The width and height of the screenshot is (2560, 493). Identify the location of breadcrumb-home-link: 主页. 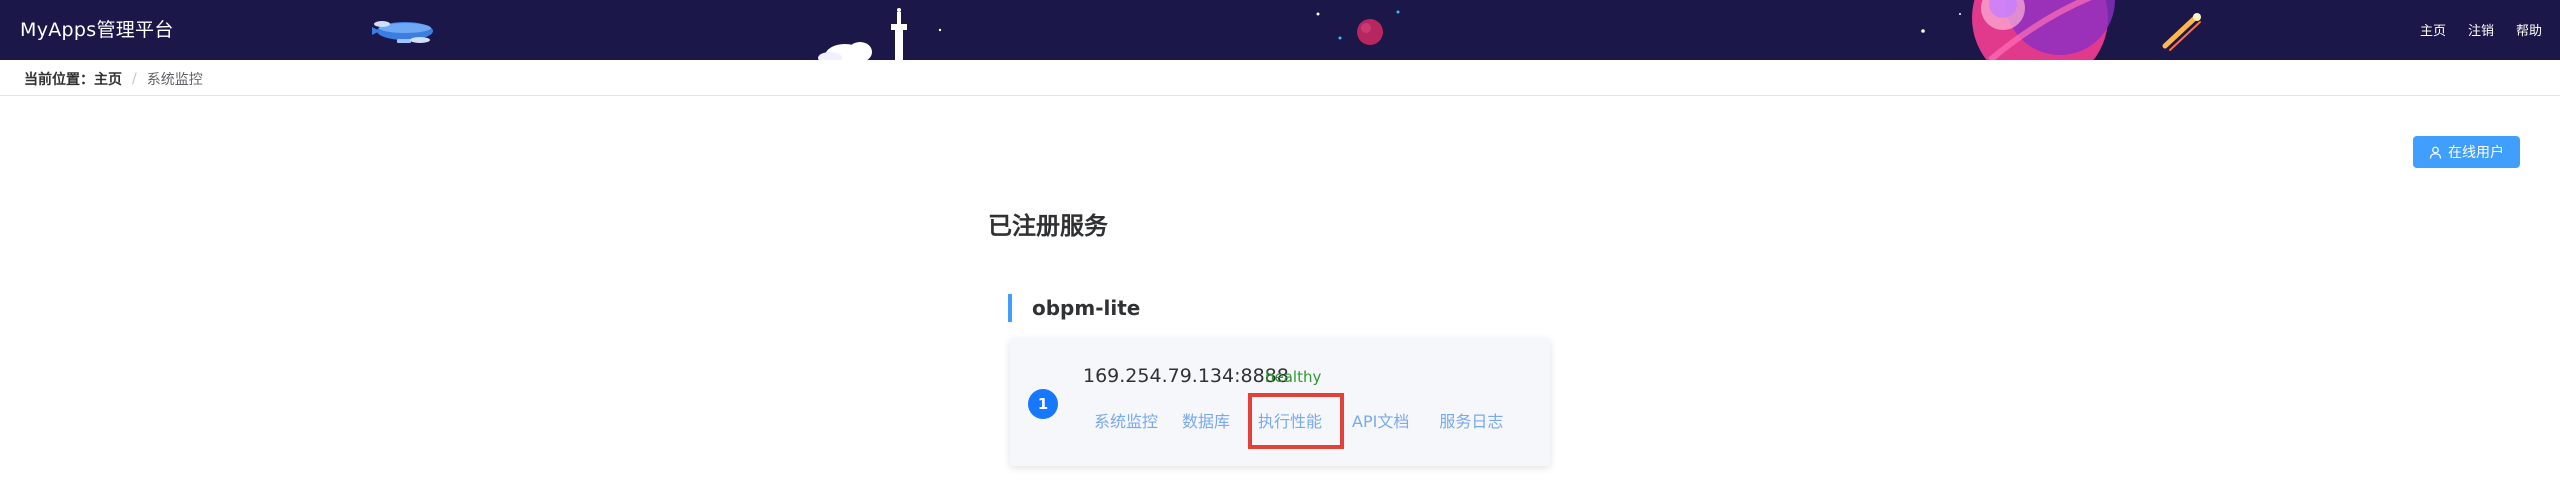
(108, 79).